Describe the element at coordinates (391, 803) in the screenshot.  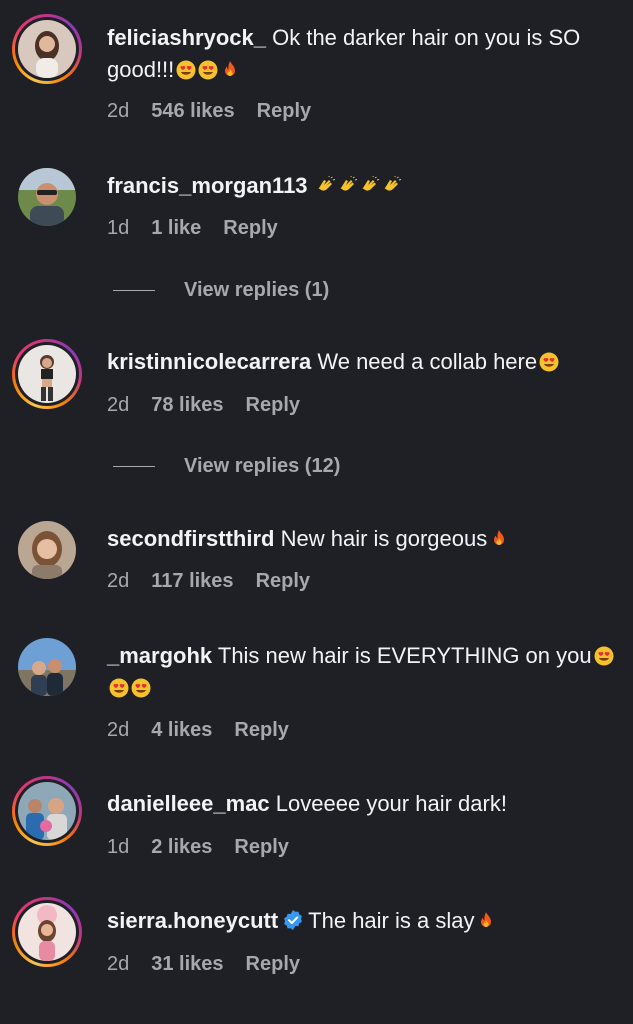
I see `comment-text: Loveeee your hair dark!` at that location.